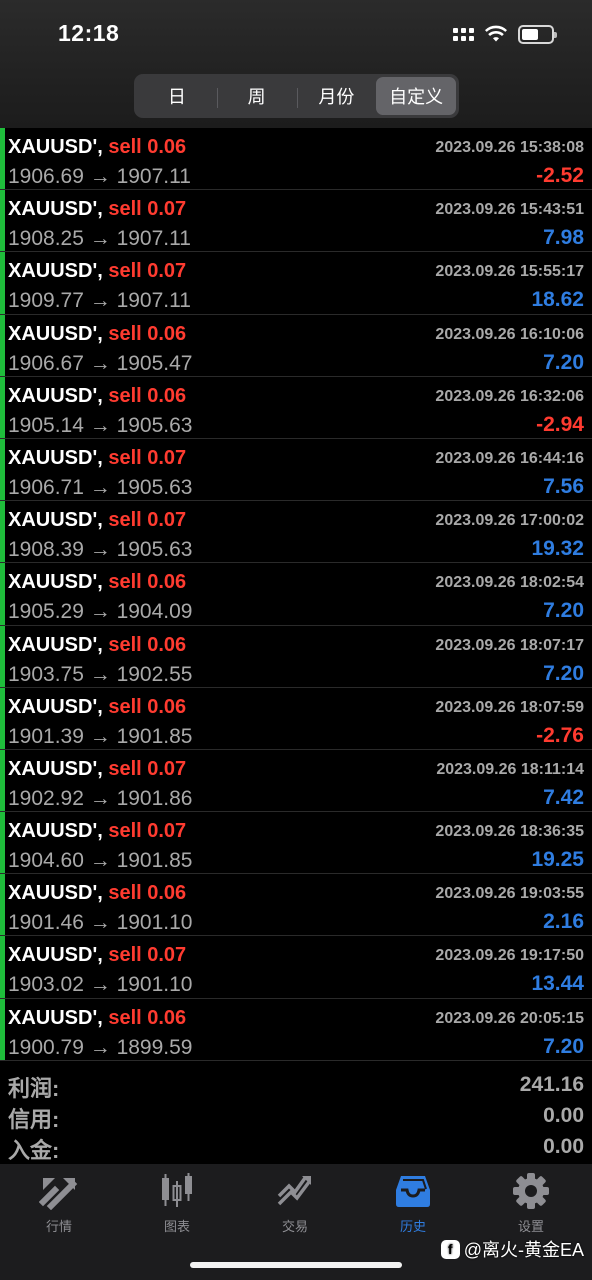 This screenshot has width=592, height=1280. I want to click on tab-trade: 交易, so click(295, 1203).